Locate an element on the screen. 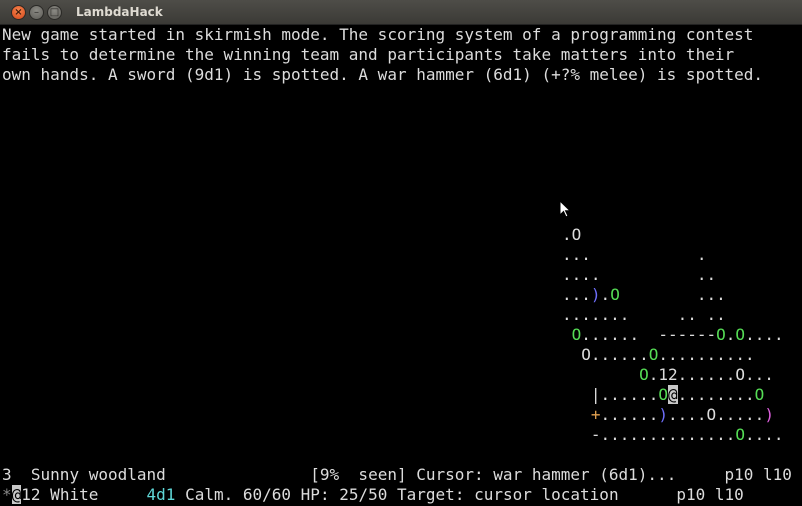 The image size is (802, 506). door-tile: + is located at coordinates (595, 414).